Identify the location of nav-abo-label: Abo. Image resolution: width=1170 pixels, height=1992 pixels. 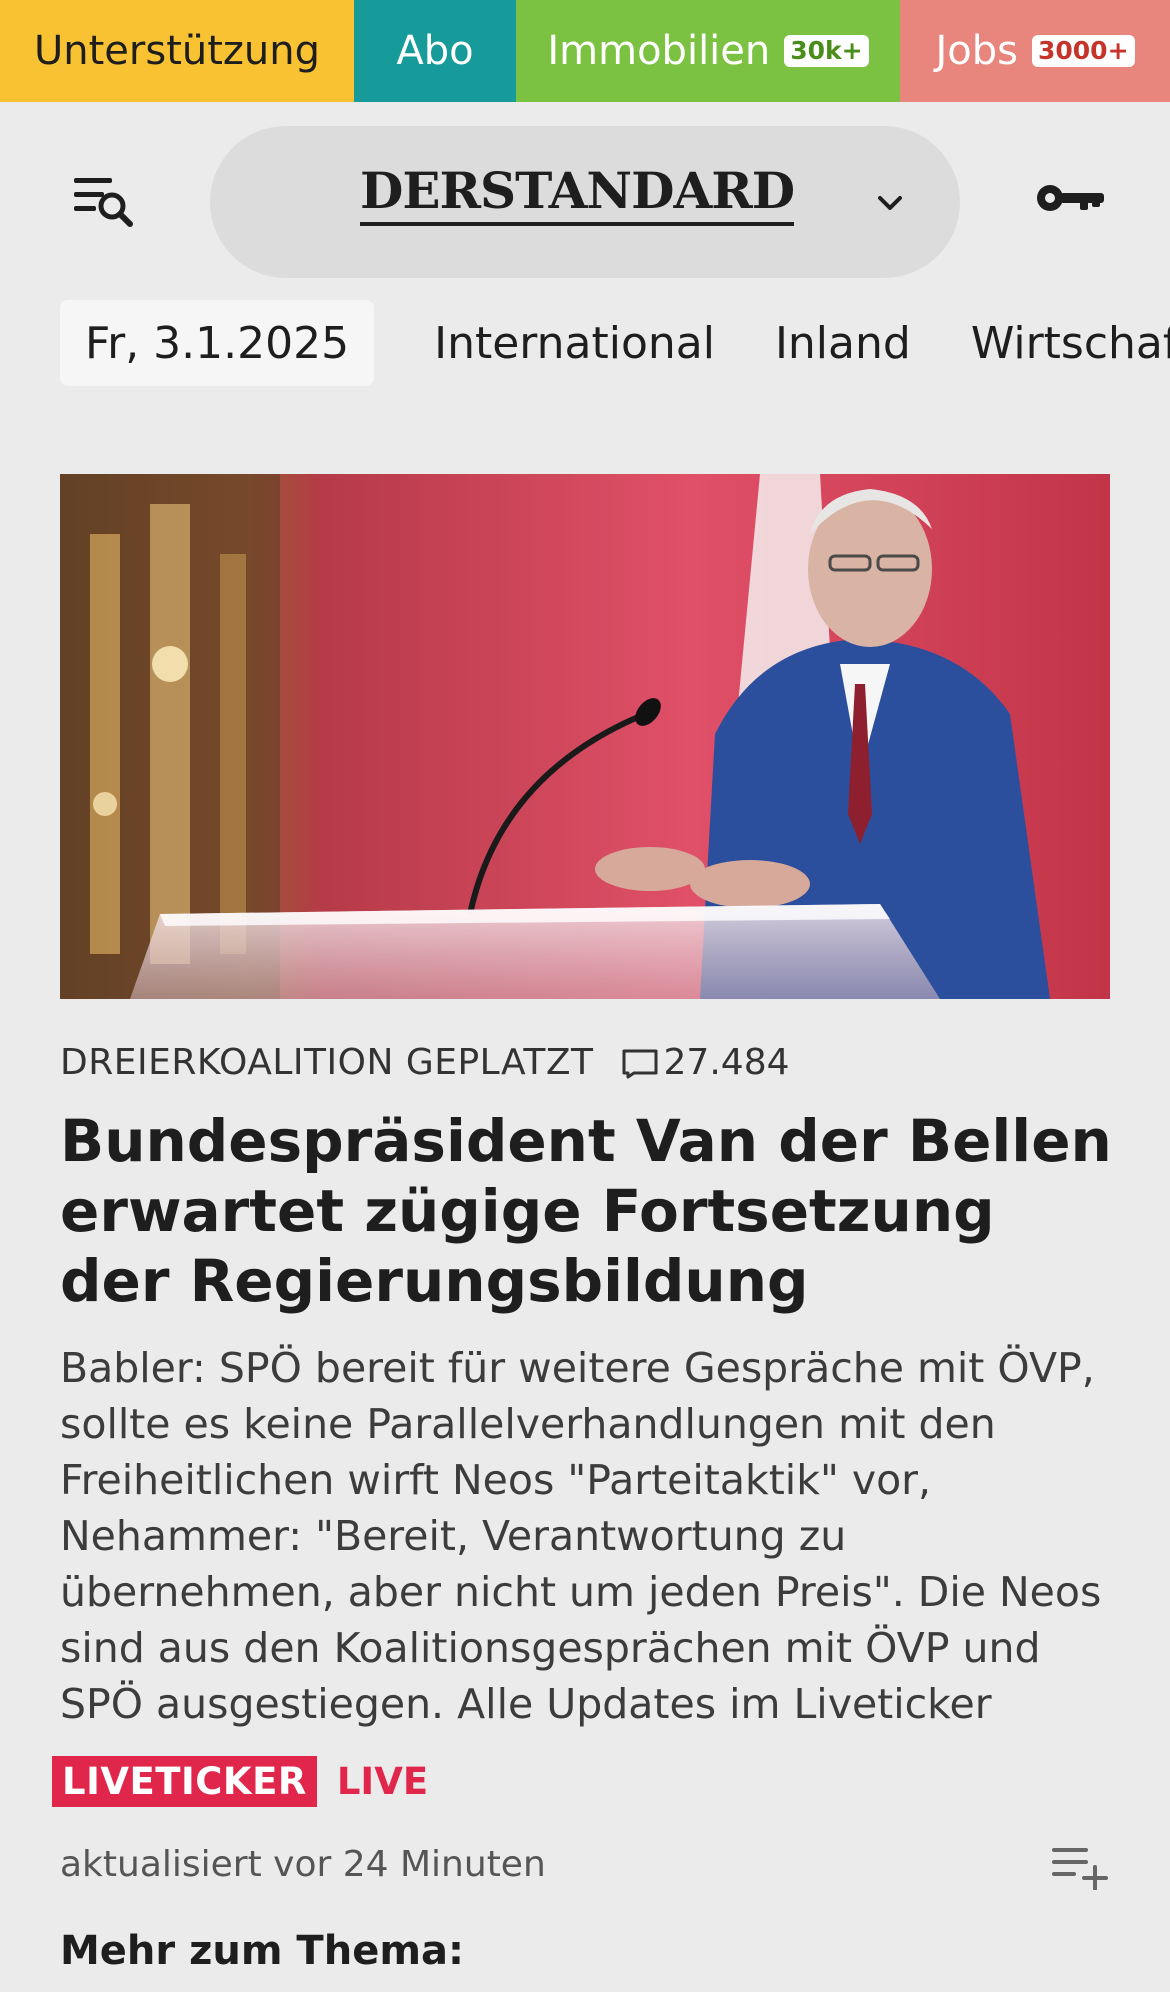
(435, 51).